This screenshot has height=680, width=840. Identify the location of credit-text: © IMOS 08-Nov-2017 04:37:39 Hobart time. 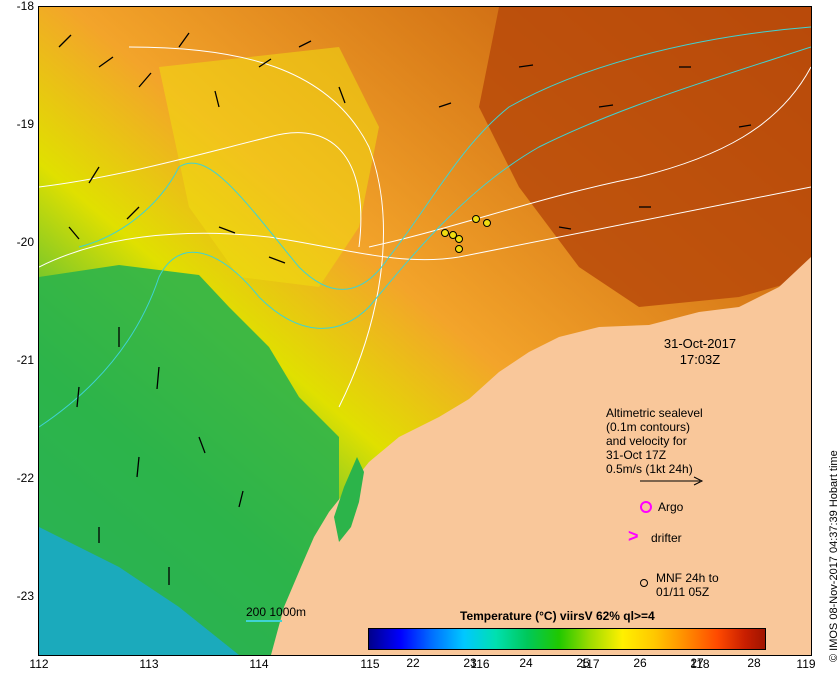
(834, 556).